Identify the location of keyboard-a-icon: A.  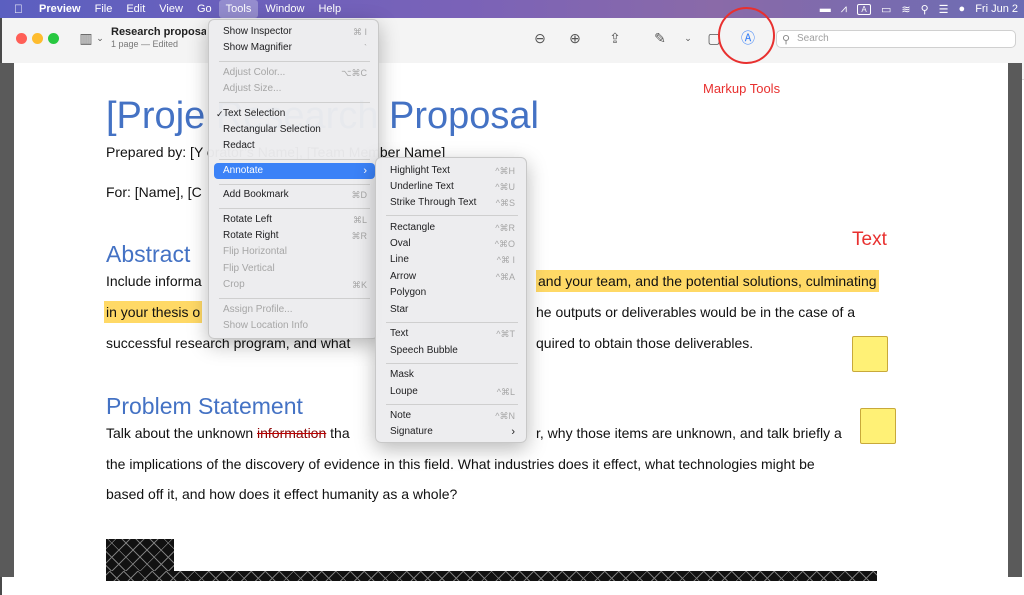
(863, 9).